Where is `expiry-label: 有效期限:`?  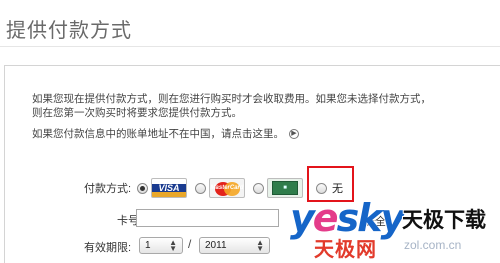 expiry-label: 有效期限: is located at coordinates (108, 248).